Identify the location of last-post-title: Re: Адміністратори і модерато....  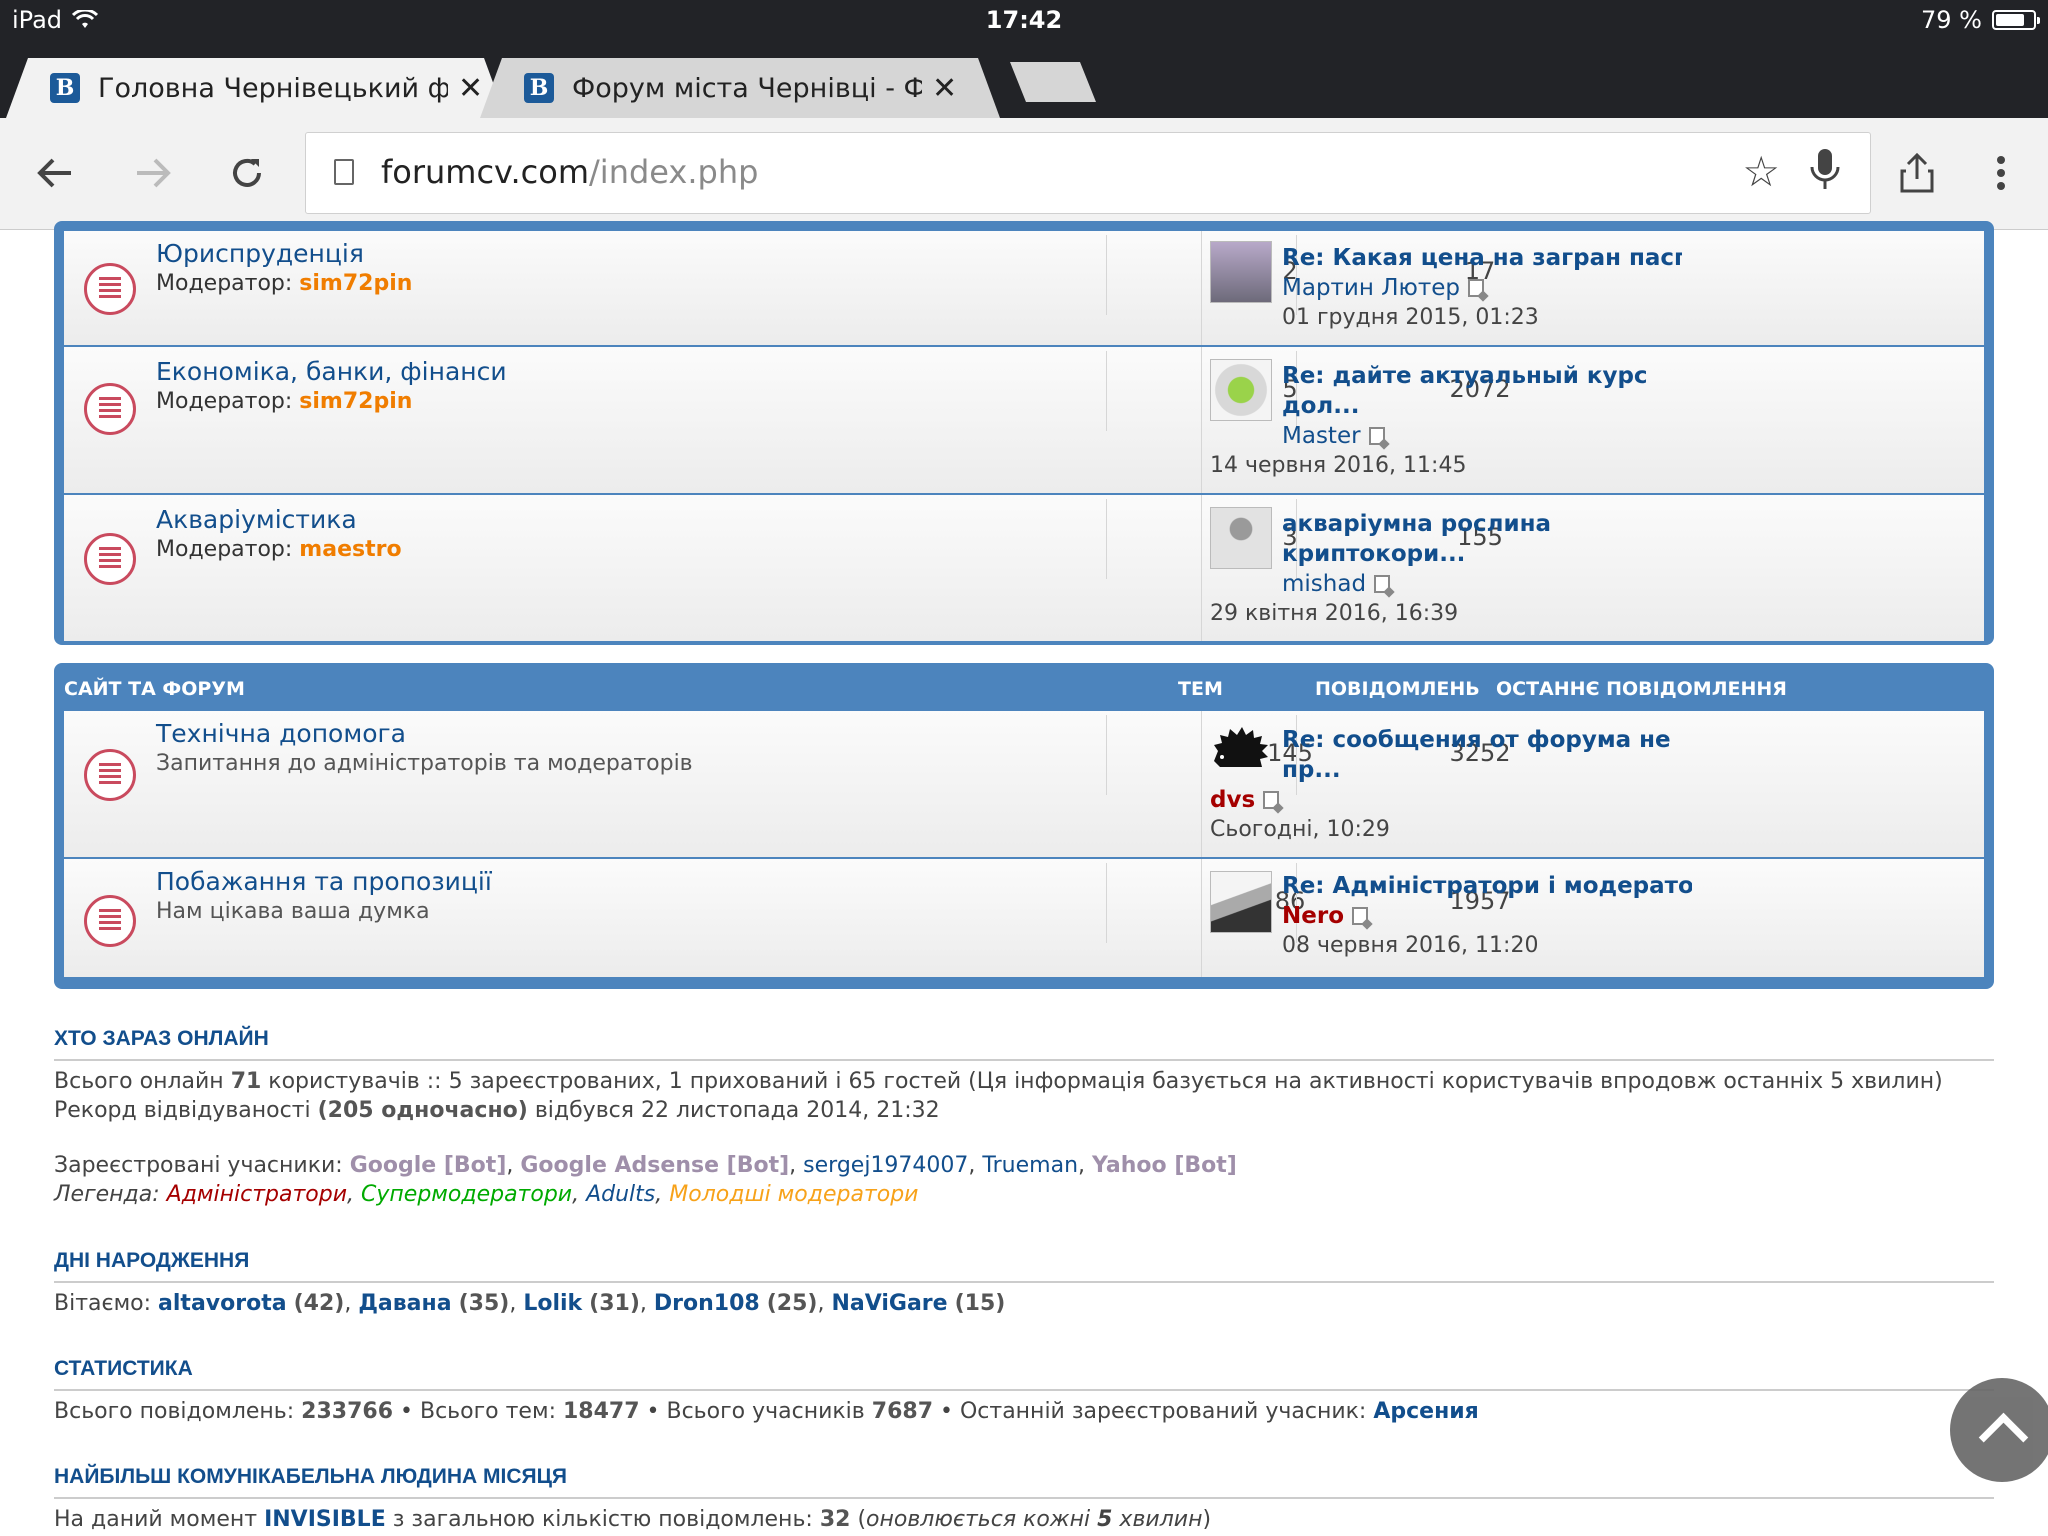
(1487, 886).